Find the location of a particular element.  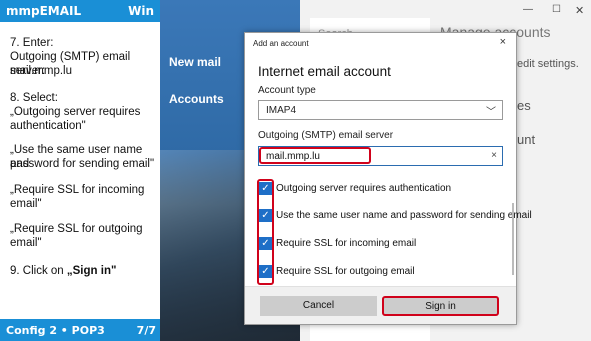

step-8-line5: password for sending email" is located at coordinates (82, 164).